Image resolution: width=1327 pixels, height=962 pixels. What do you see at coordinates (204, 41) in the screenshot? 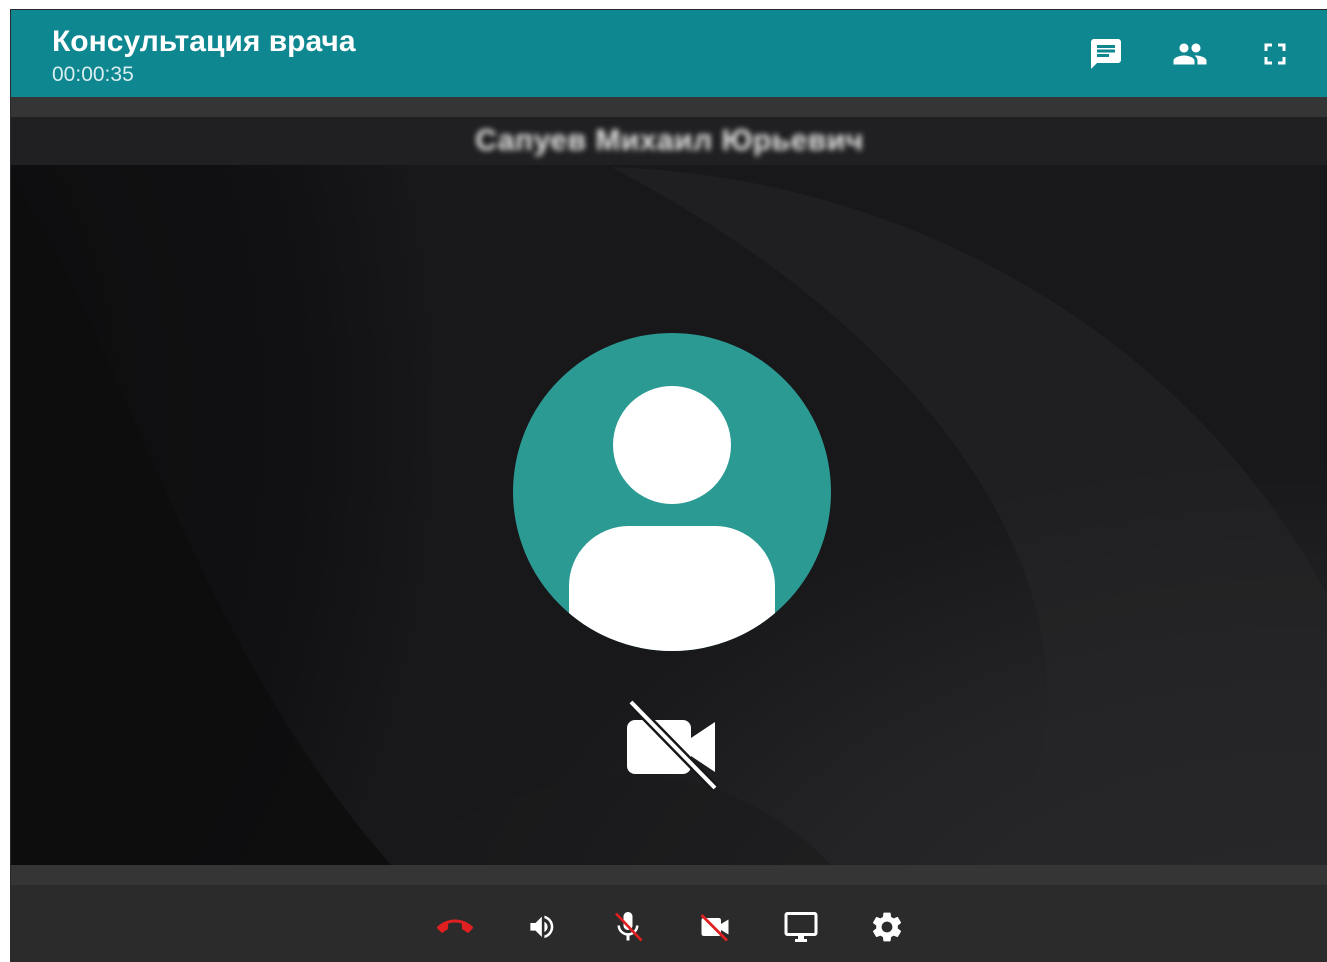
I see `call-title: Консультация врача` at bounding box center [204, 41].